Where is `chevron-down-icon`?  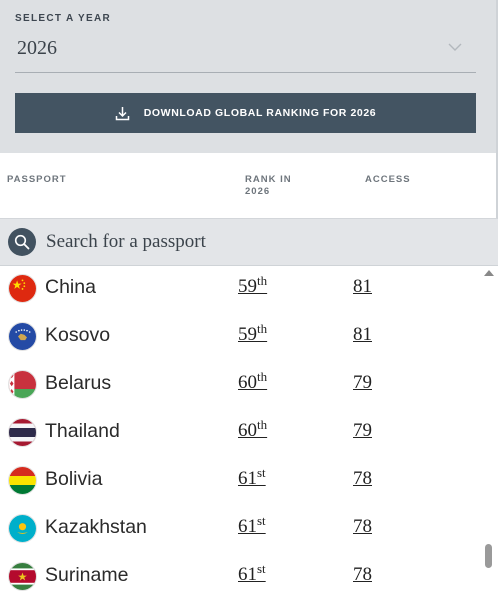
chevron-down-icon is located at coordinates (455, 47).